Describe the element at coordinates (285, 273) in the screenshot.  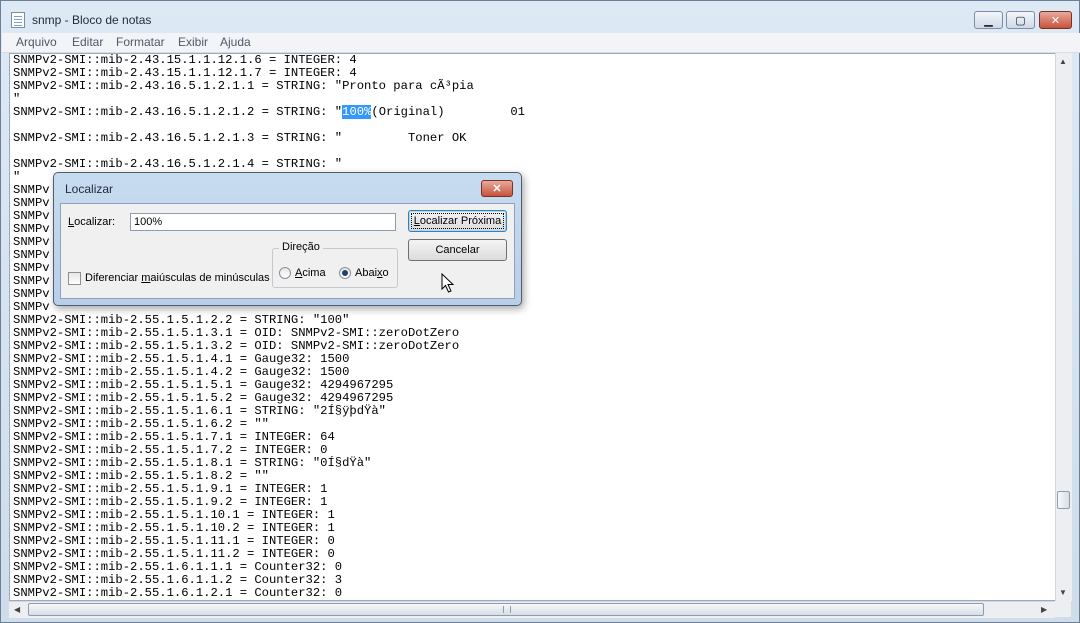
I see `radio-up` at that location.